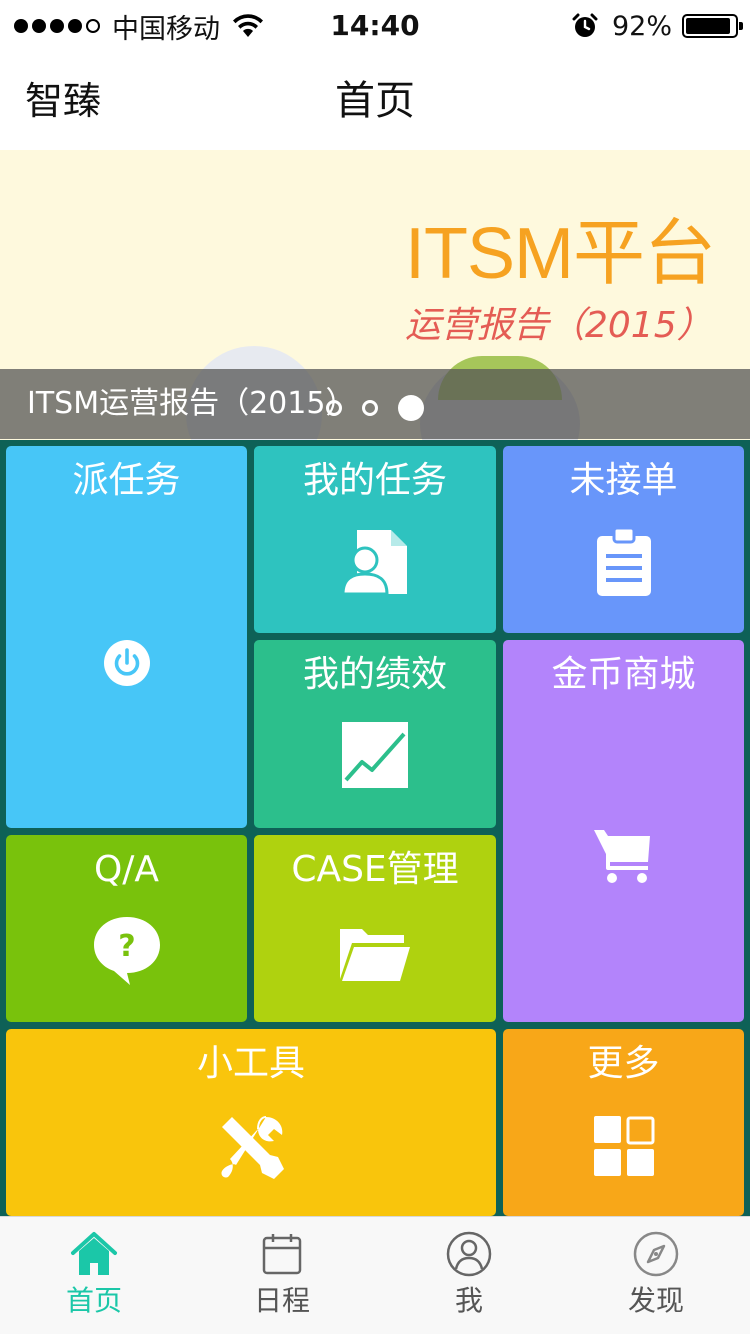  What do you see at coordinates (374, 674) in the screenshot?
I see `tile-label: 我的绩效` at bounding box center [374, 674].